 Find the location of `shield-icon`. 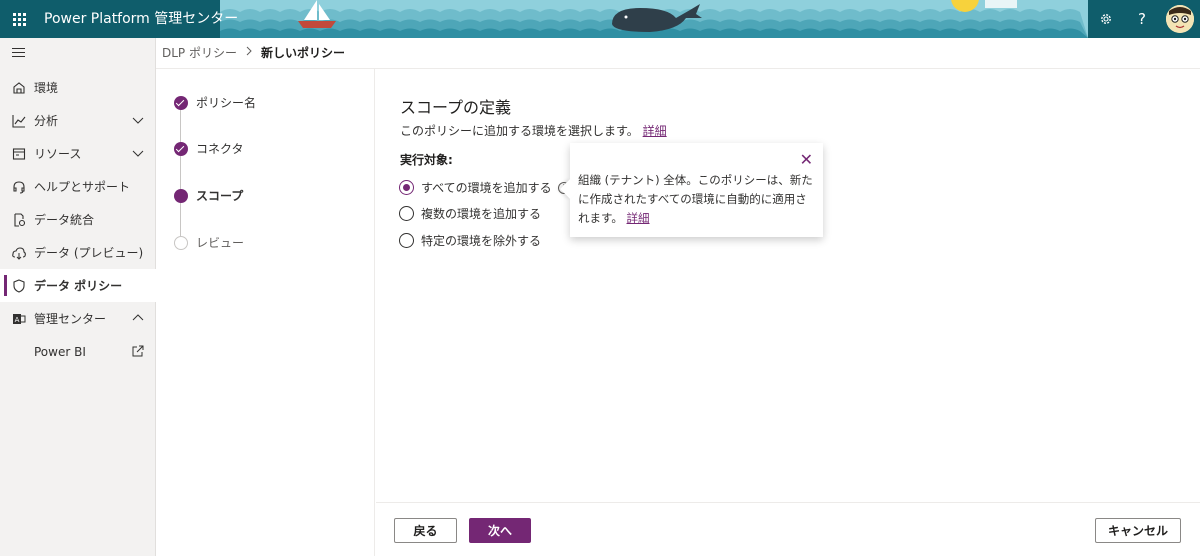

shield-icon is located at coordinates (19, 285).